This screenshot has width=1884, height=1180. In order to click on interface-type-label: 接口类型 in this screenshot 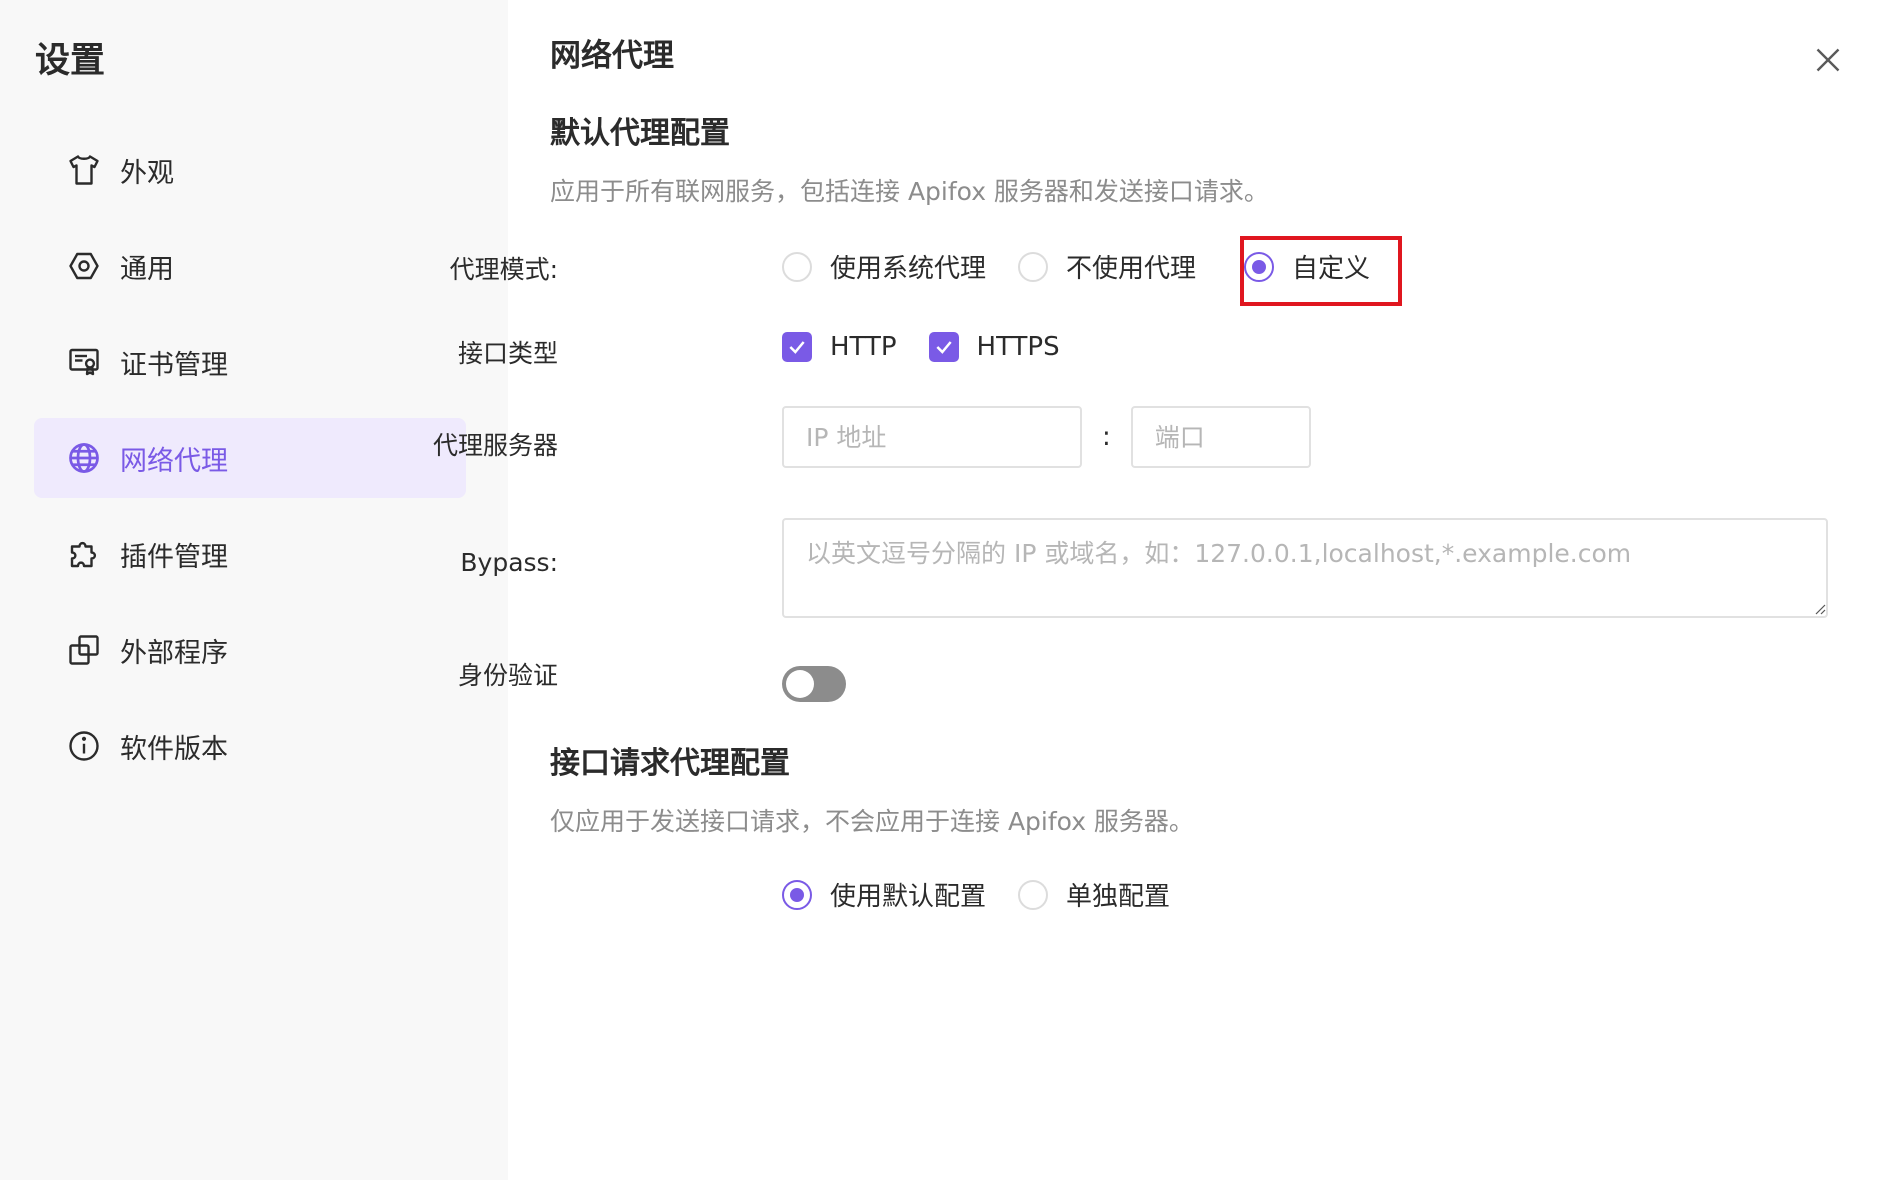, I will do `click(507, 353)`.